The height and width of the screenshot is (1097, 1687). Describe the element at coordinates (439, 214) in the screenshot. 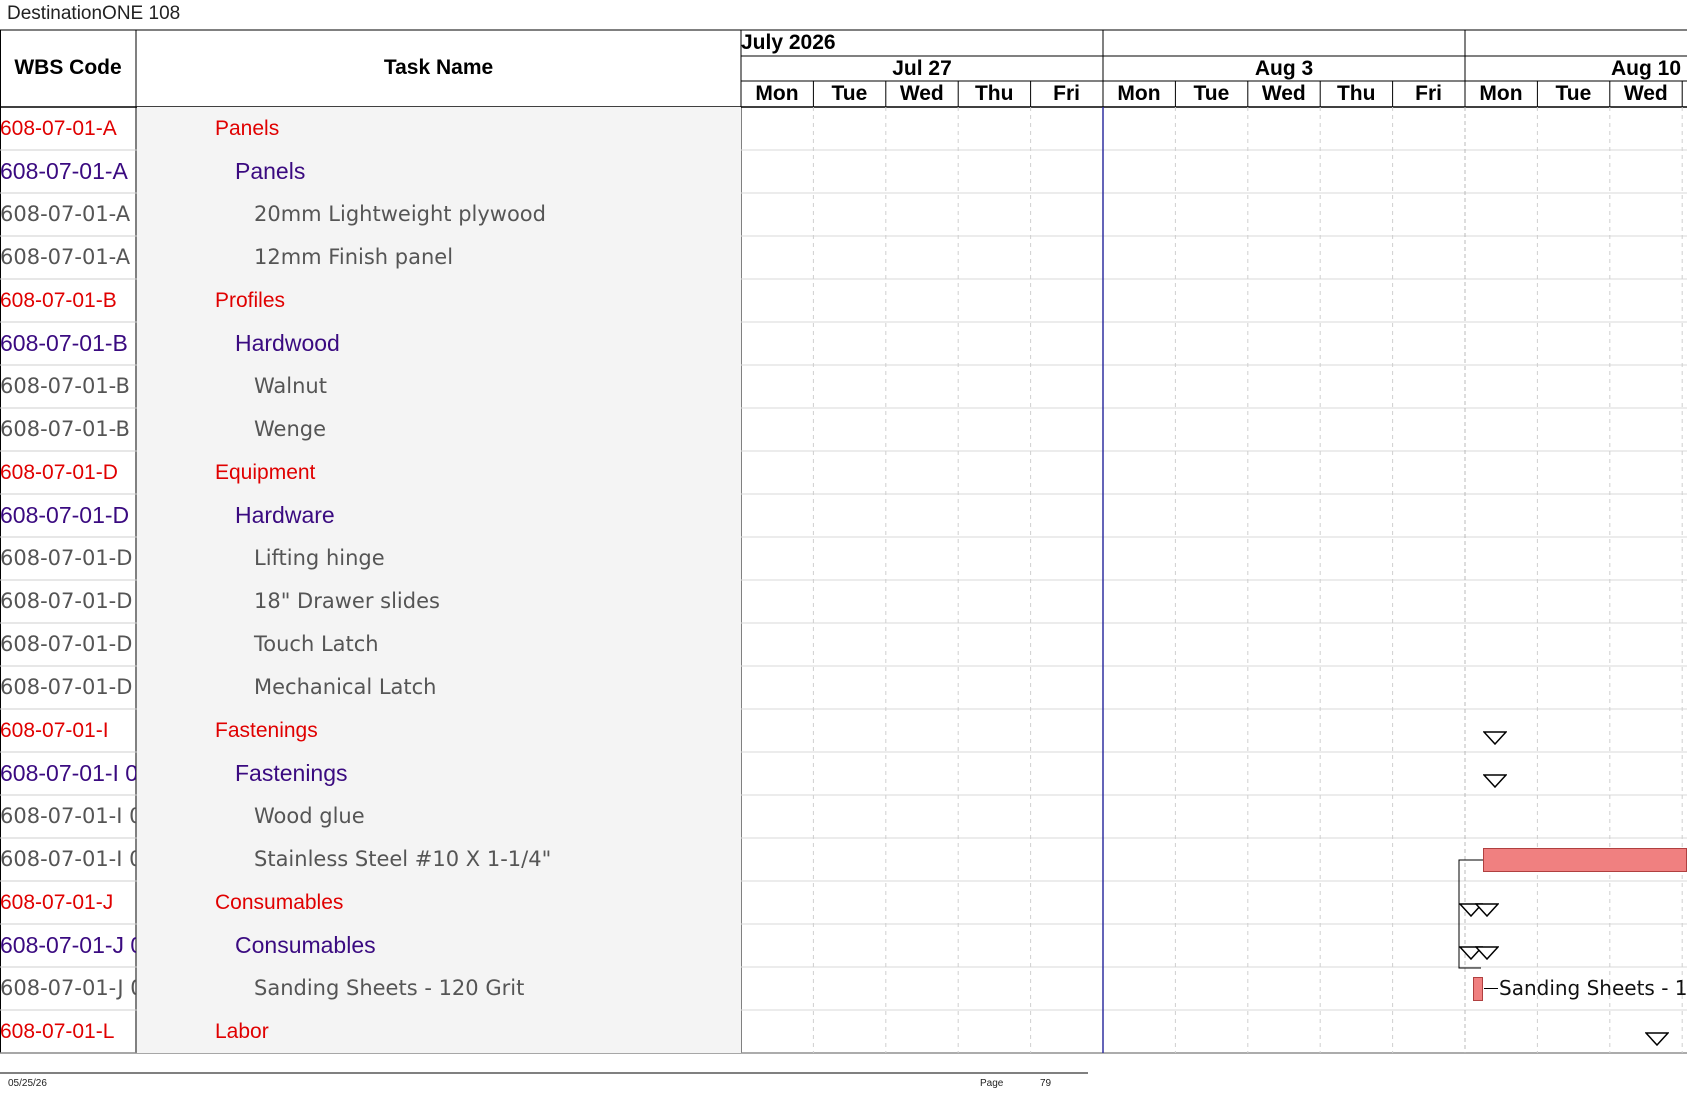

I see `task-name-cell: 20mm Lightweight plywood` at that location.